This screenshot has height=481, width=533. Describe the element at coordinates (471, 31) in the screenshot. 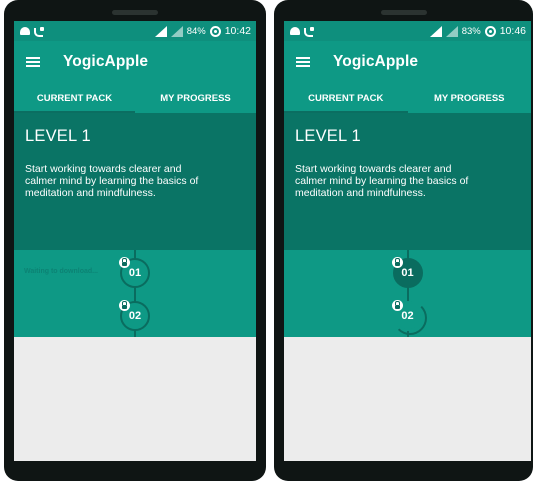

I see `battery-level: 83%` at that location.